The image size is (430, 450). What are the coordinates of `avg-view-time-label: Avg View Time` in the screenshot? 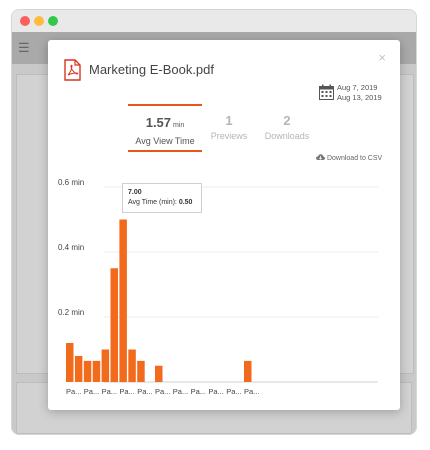 It's located at (165, 141).